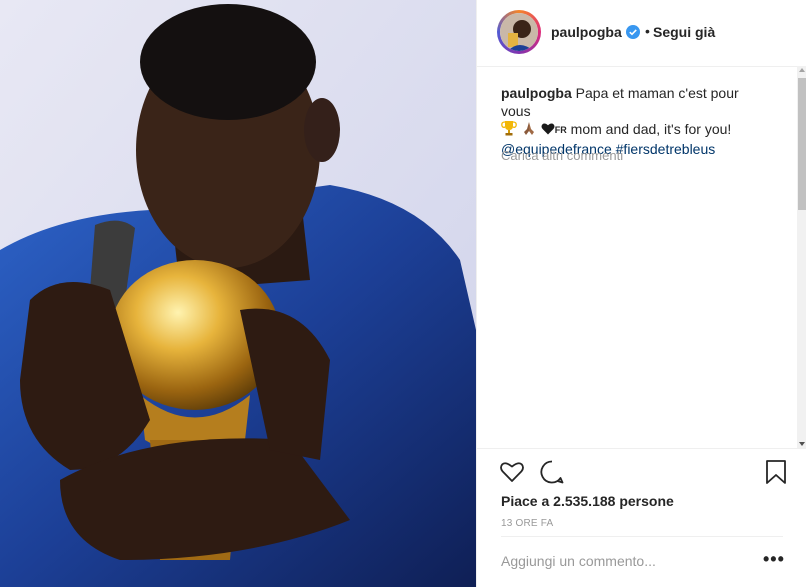 Image resolution: width=806 pixels, height=588 pixels. Describe the element at coordinates (586, 32) in the screenshot. I see `username-link: paulpogba` at that location.